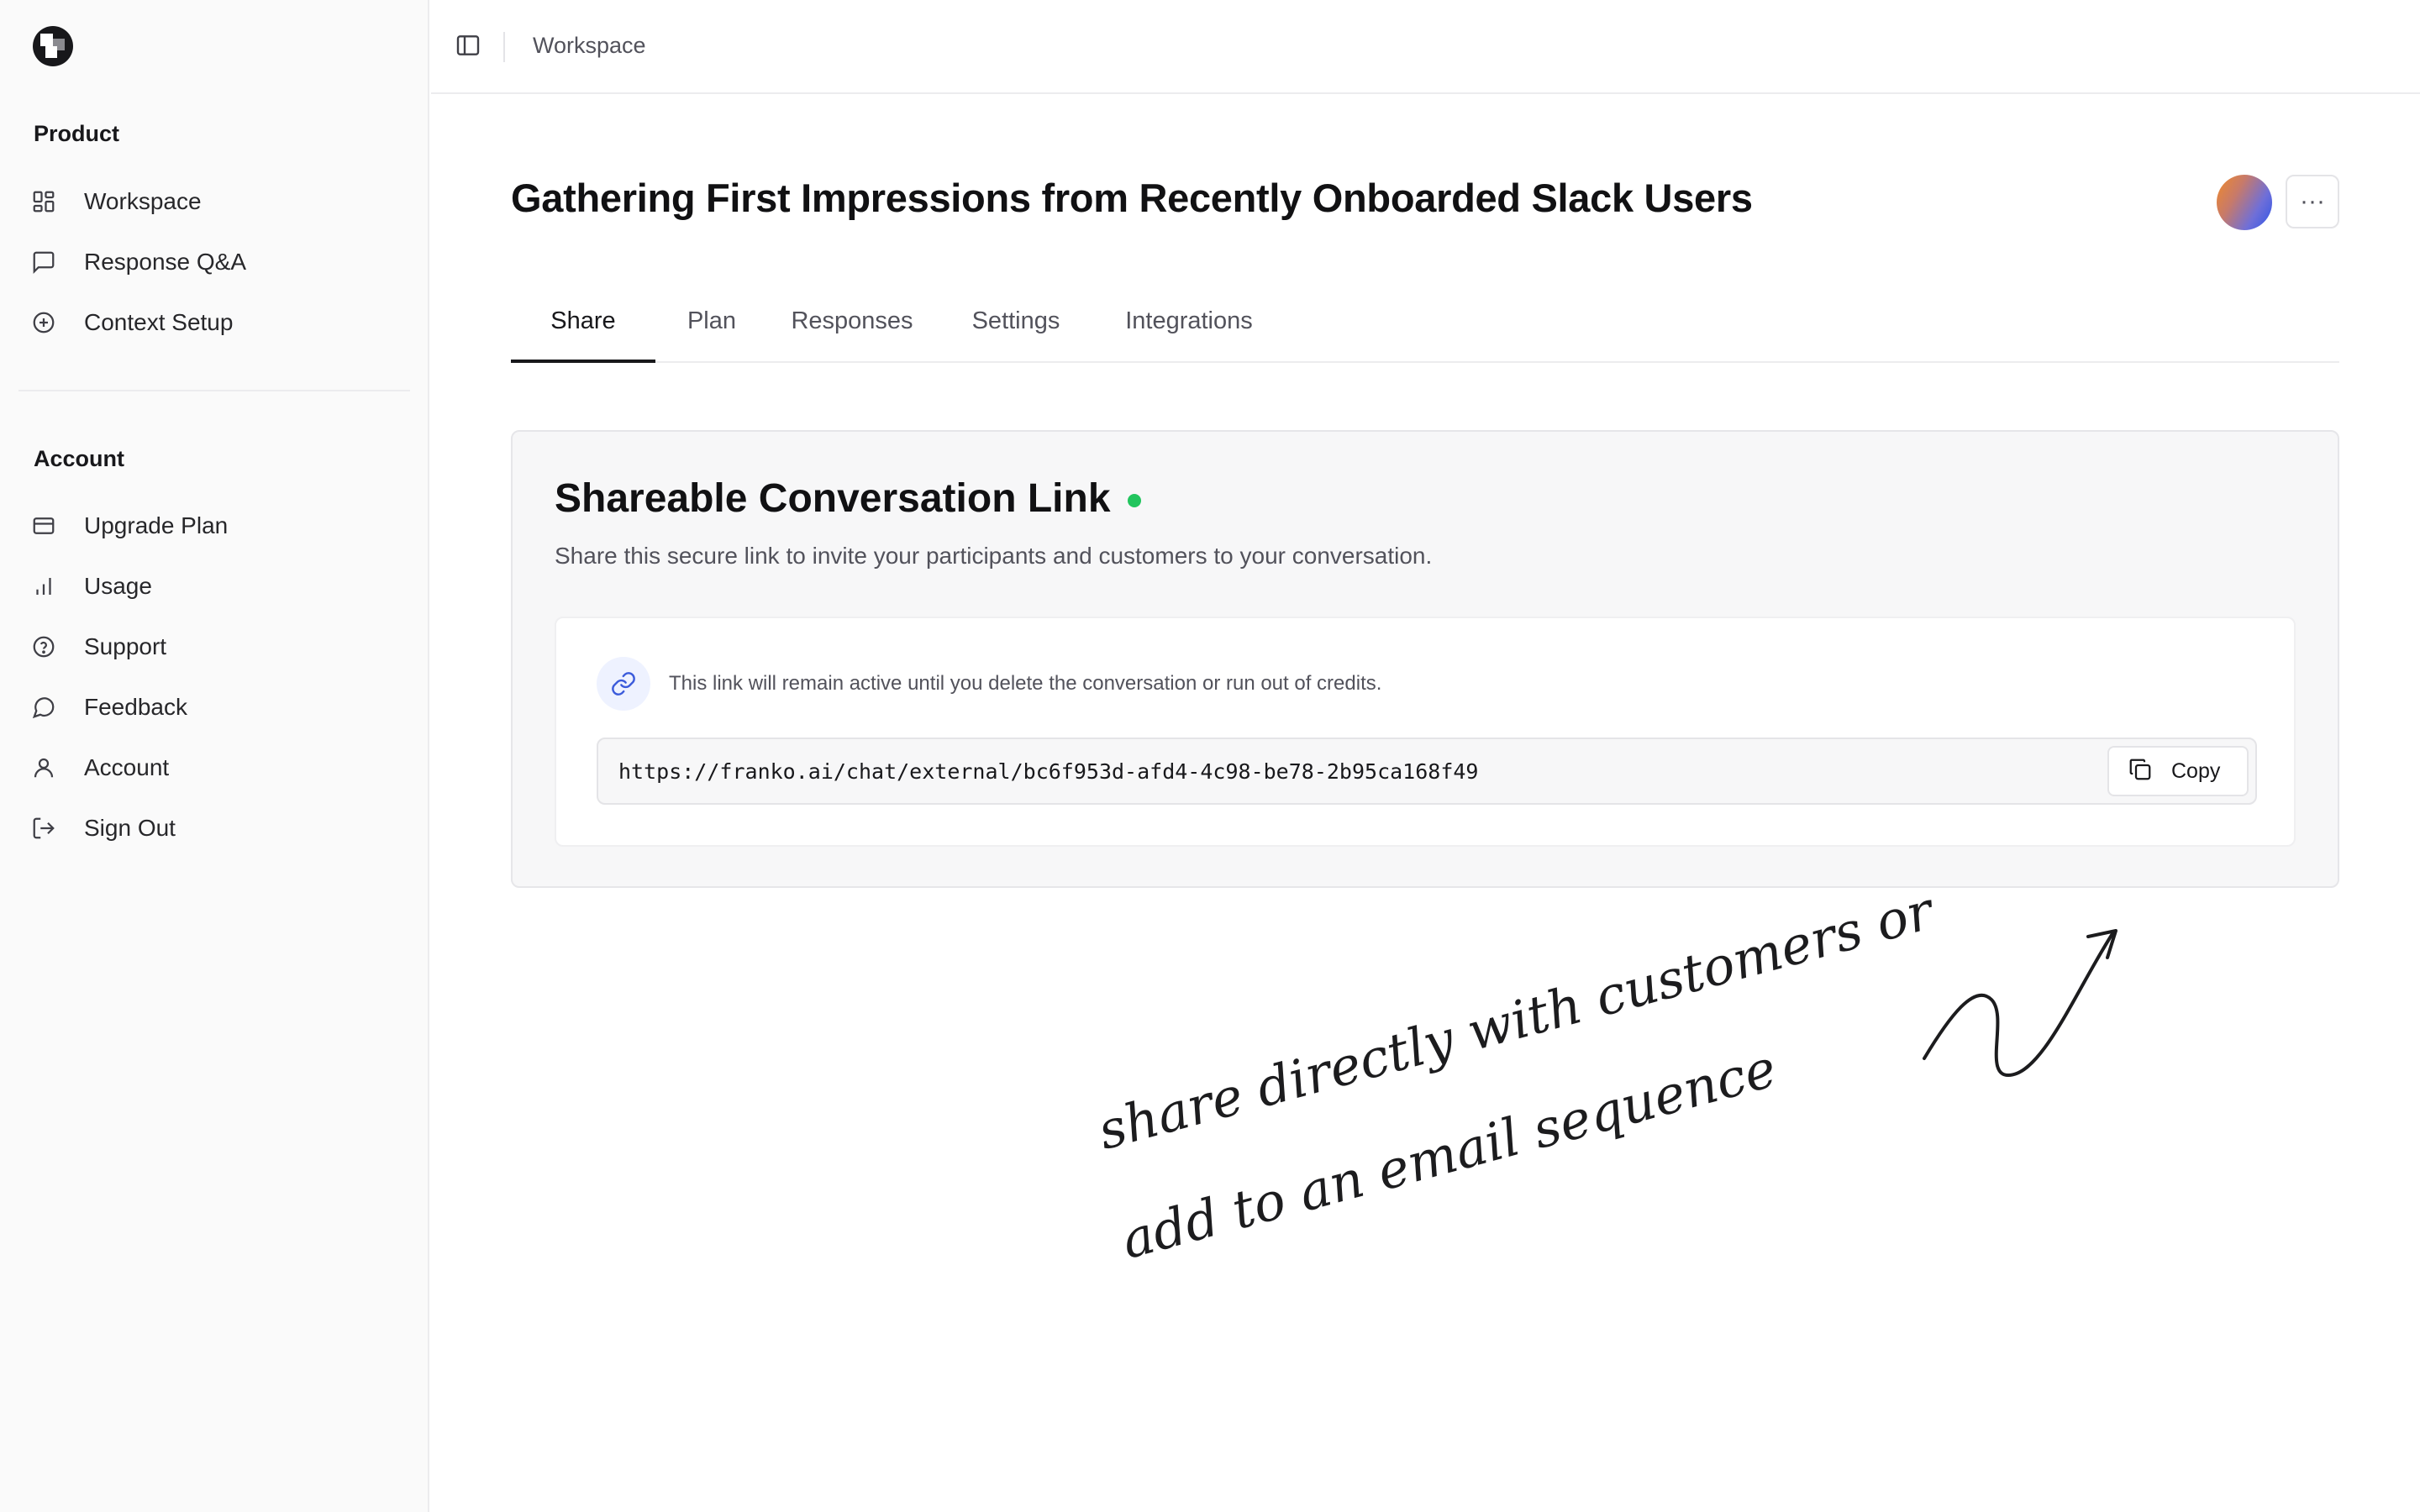  Describe the element at coordinates (852, 324) in the screenshot. I see `tab-responses: Responses` at that location.